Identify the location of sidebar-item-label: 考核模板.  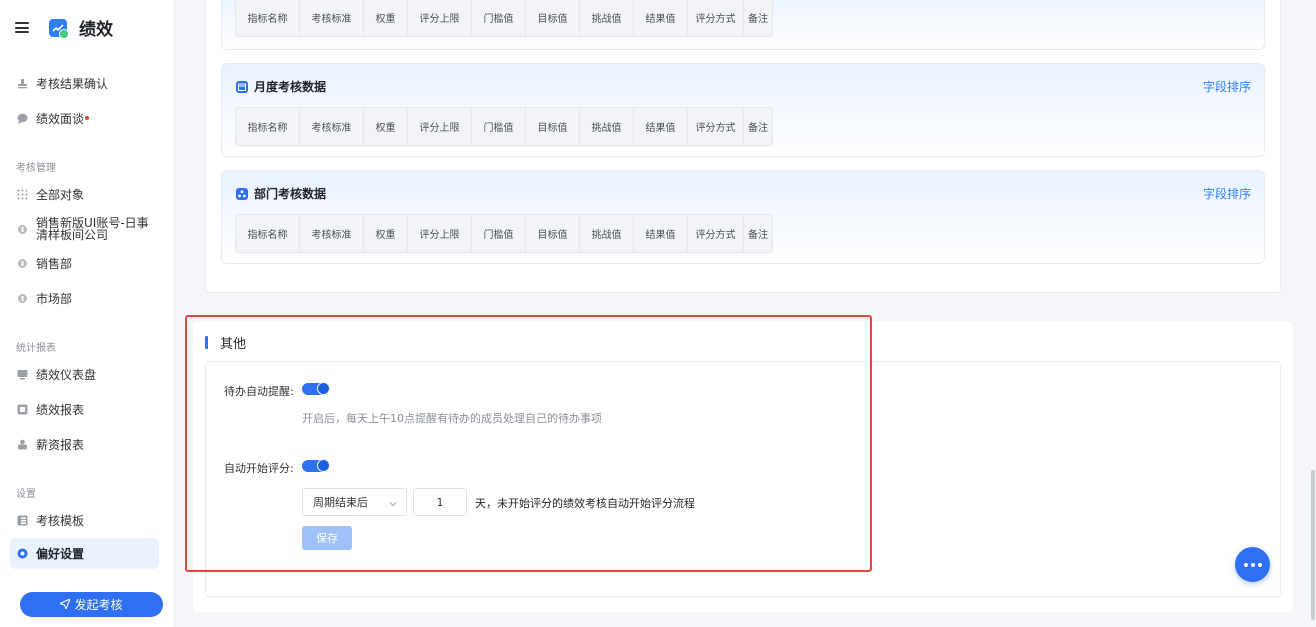
(60, 520).